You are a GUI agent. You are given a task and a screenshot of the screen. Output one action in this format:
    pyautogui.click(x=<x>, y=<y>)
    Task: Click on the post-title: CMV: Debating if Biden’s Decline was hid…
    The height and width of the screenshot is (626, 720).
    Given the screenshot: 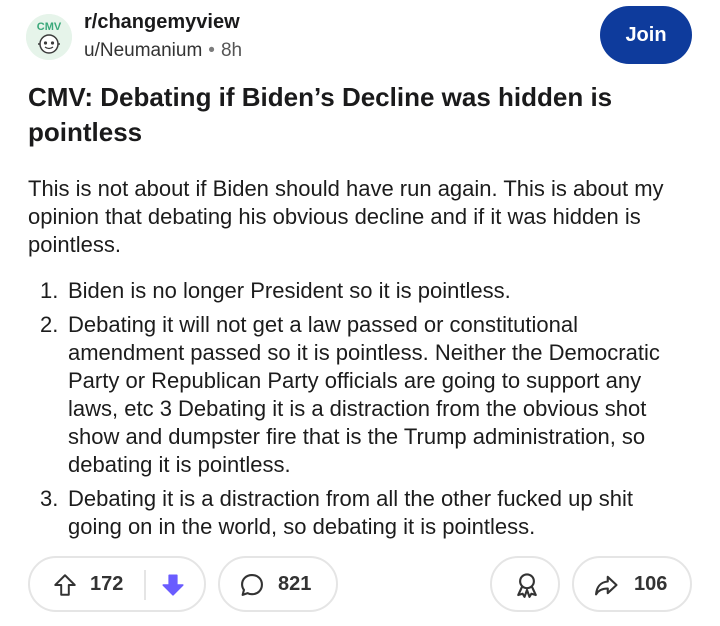 What is the action you would take?
    pyautogui.click(x=348, y=115)
    